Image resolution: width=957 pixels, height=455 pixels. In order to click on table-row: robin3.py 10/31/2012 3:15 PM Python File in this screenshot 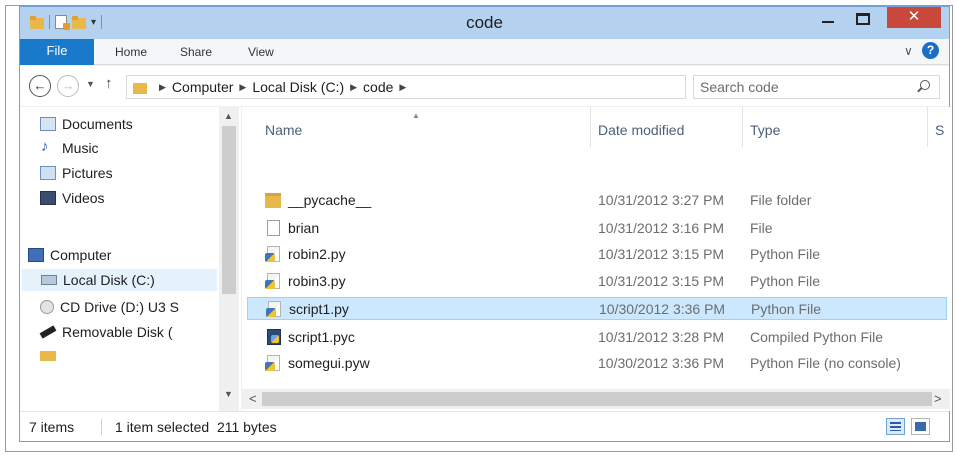, I will do `click(597, 281)`.